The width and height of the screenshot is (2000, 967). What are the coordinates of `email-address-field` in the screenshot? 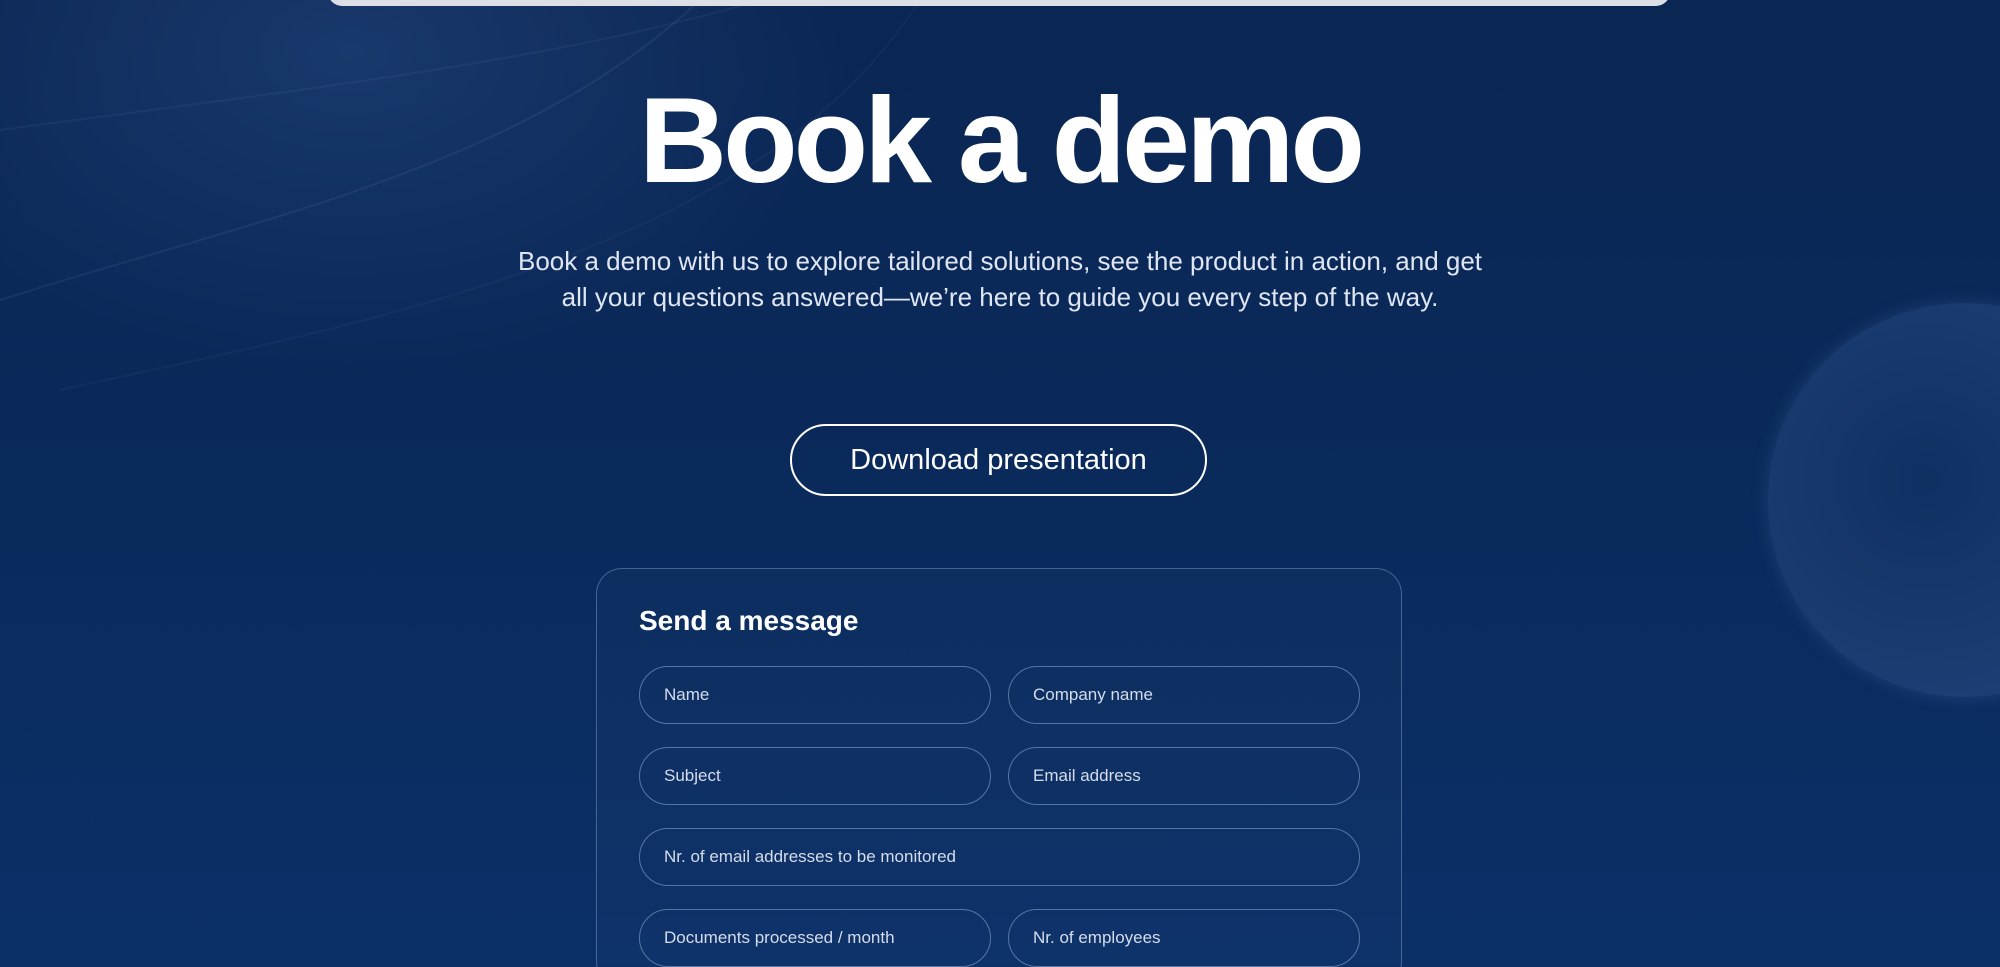 It's located at (1184, 776).